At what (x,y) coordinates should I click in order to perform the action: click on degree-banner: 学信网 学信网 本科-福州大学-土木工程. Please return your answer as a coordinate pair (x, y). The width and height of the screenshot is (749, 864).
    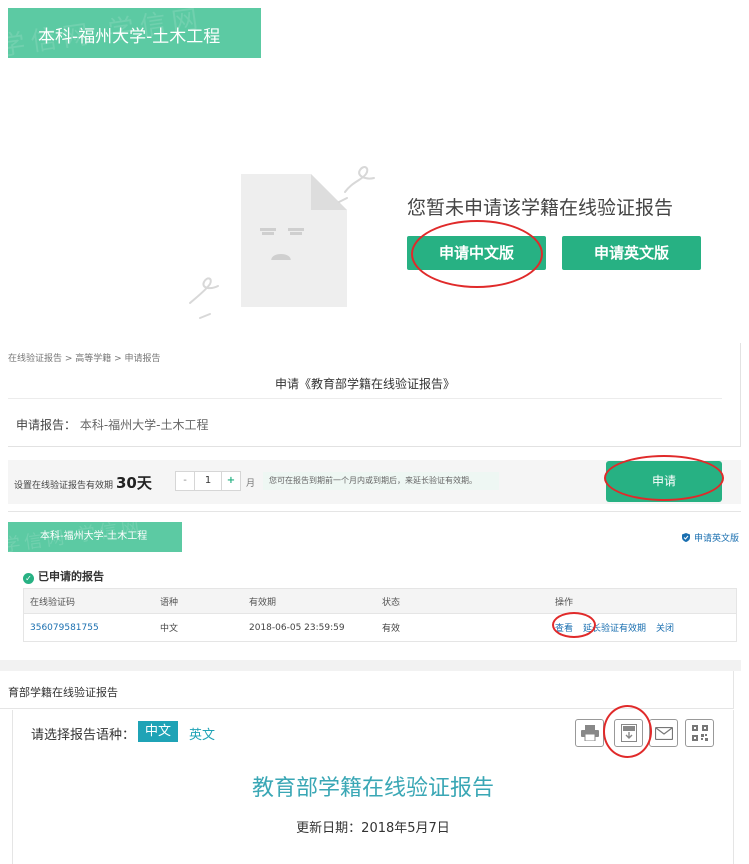
    Looking at the image, I should click on (134, 33).